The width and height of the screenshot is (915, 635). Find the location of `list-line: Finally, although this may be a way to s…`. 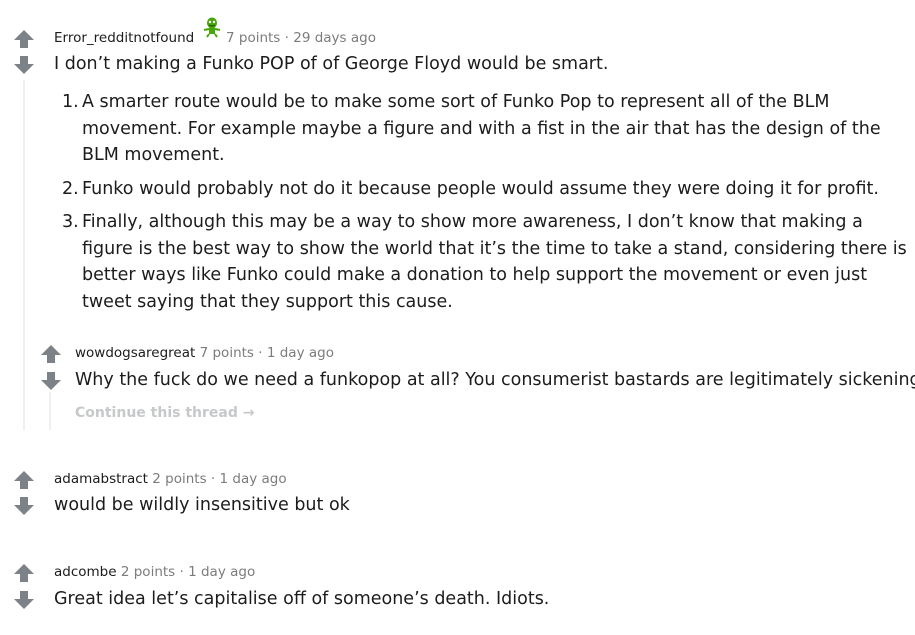

list-line: Finally, although this may be a way to s… is located at coordinates (472, 222).